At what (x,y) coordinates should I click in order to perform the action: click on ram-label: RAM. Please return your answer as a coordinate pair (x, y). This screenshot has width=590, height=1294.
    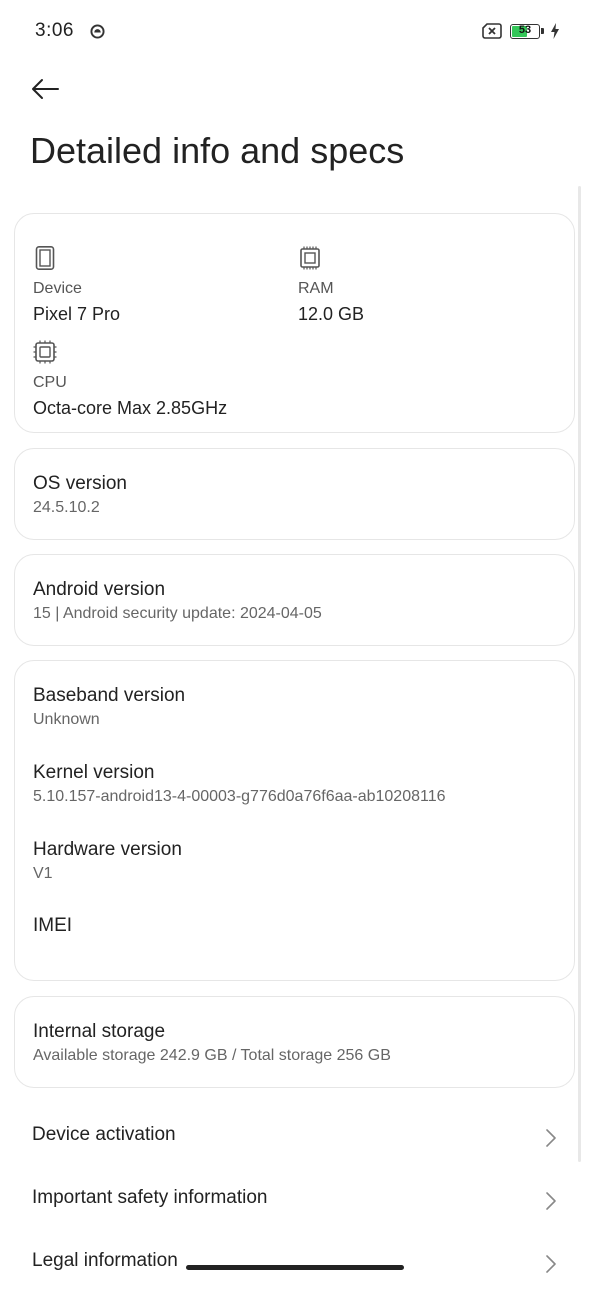
    Looking at the image, I should click on (316, 288).